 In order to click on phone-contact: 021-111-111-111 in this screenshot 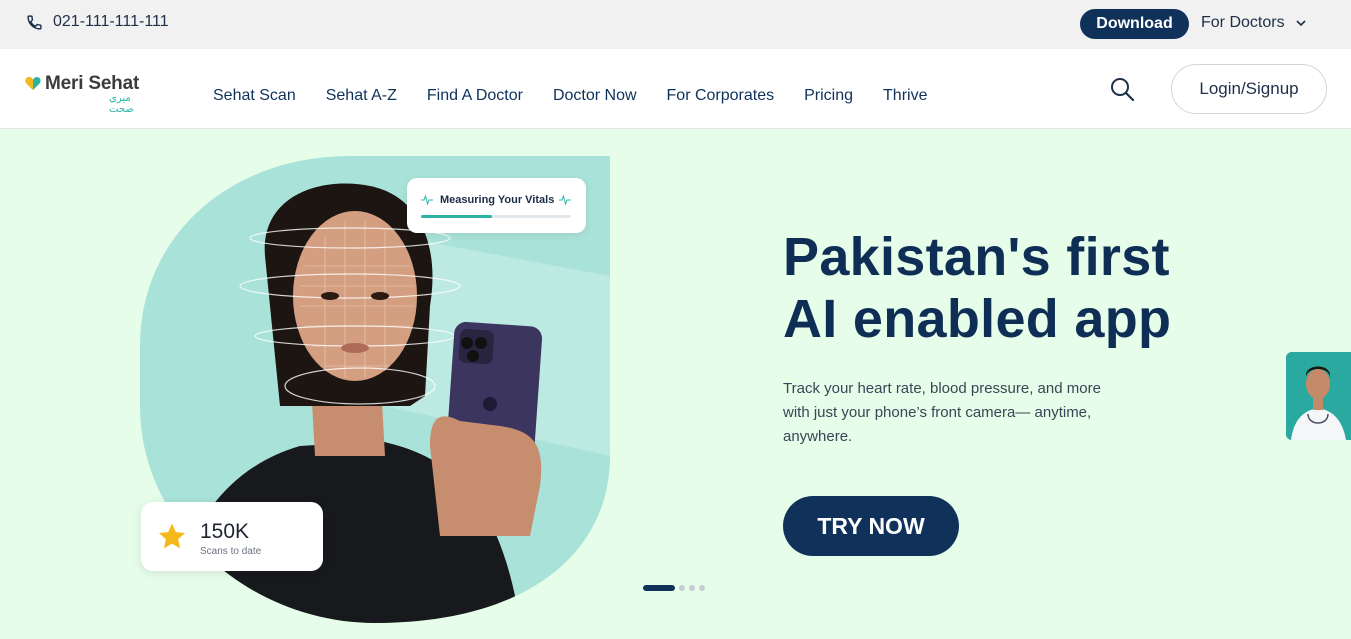, I will do `click(97, 22)`.